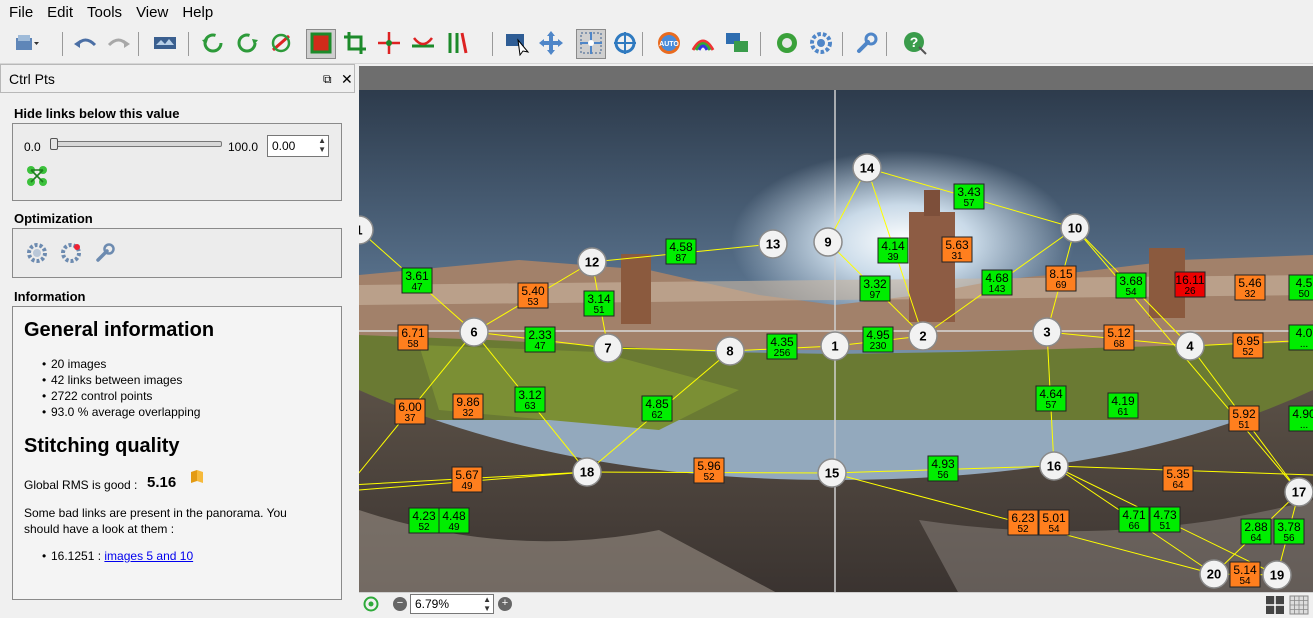 Image resolution: width=1313 pixels, height=618 pixels. I want to click on link-rms-label: 5.0154, so click(1054, 522).